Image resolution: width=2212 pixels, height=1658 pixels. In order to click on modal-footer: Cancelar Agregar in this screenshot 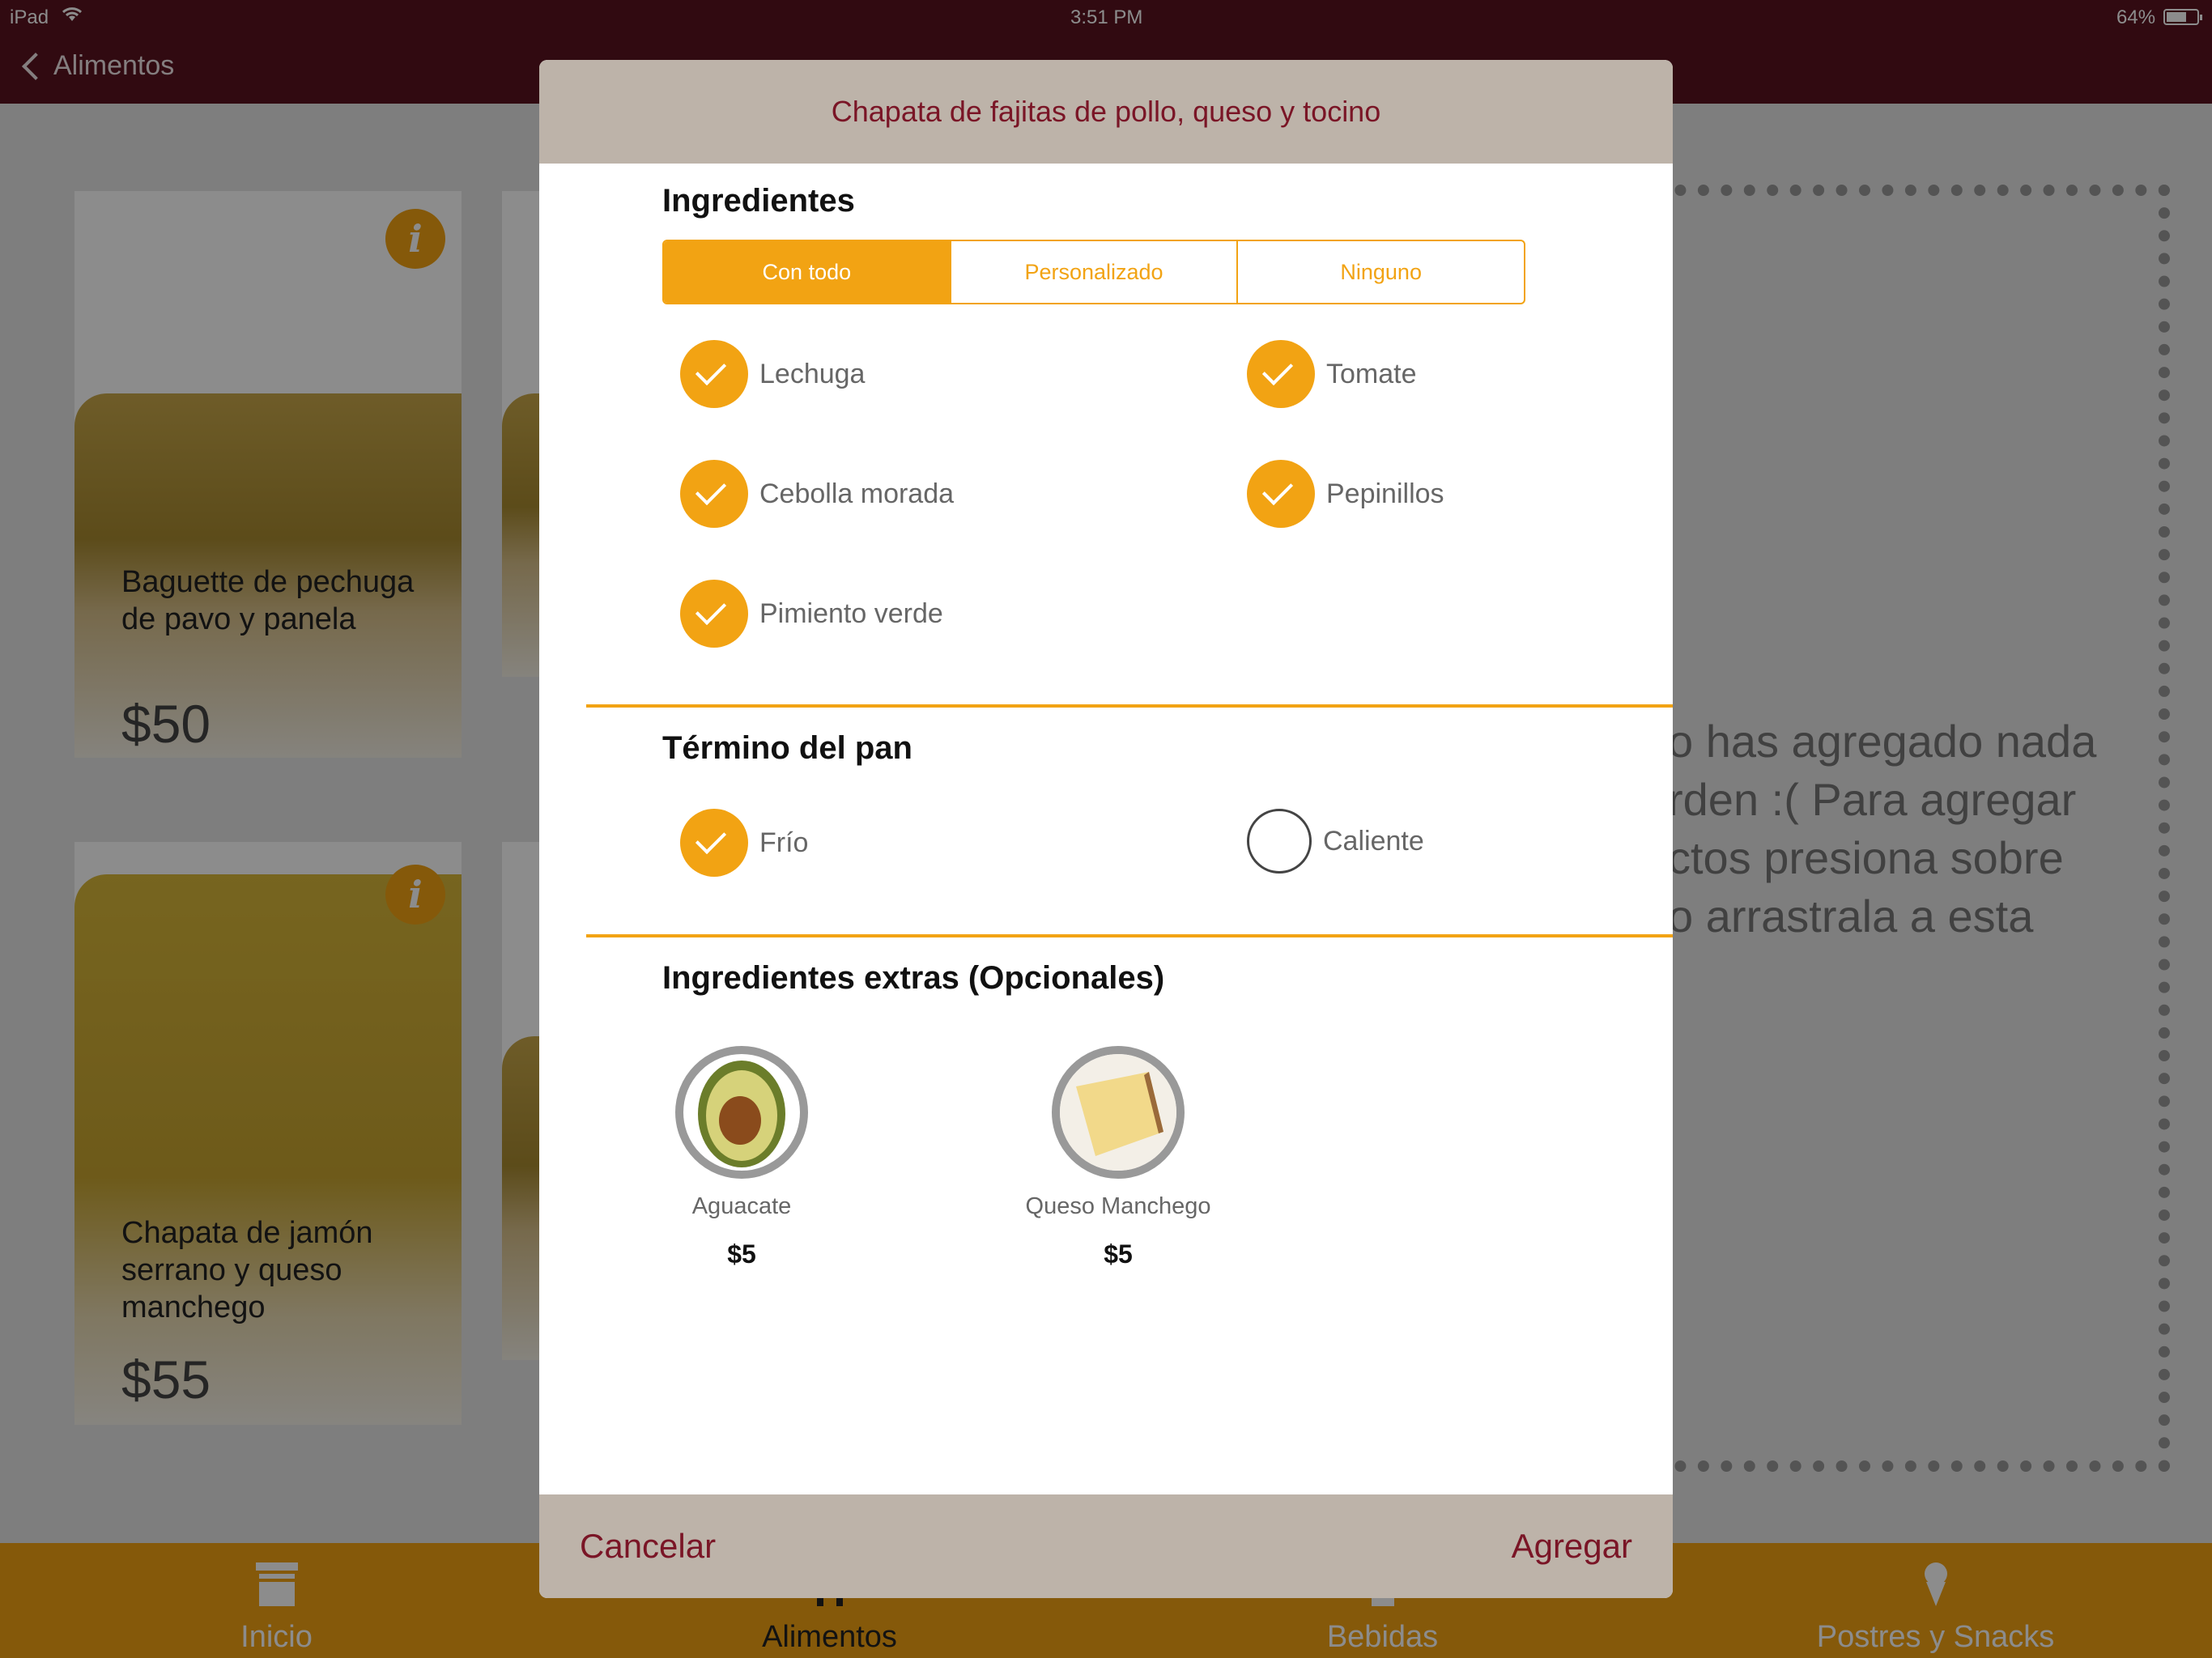, I will do `click(1106, 1546)`.